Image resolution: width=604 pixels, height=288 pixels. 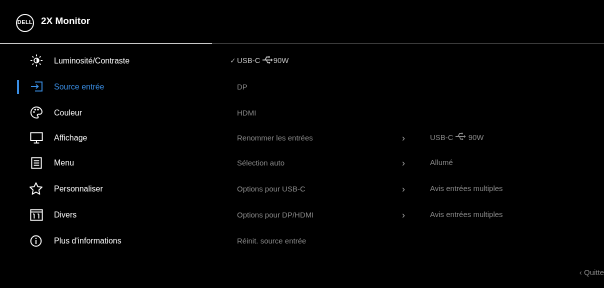 What do you see at coordinates (441, 162) in the screenshot?
I see `auto-select-value: Allumé` at bounding box center [441, 162].